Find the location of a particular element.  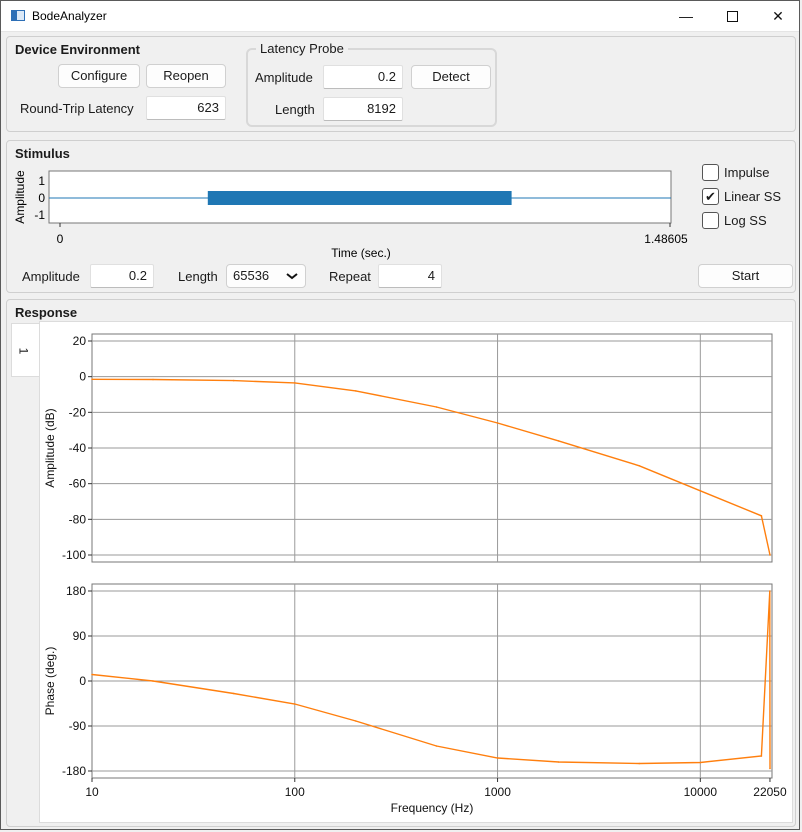

response-tab-1: 1 is located at coordinates (25, 350).